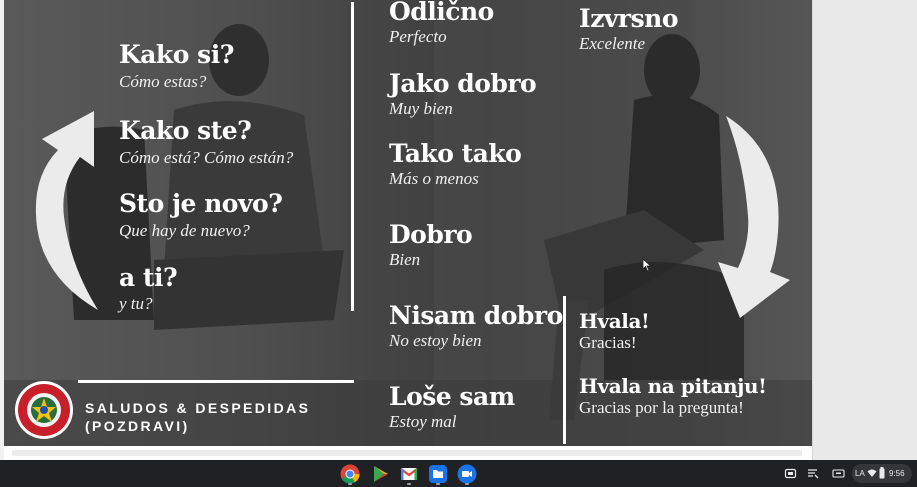  Describe the element at coordinates (463, 83) in the screenshot. I see `answer-jako-dobro: Jako dobro` at that location.